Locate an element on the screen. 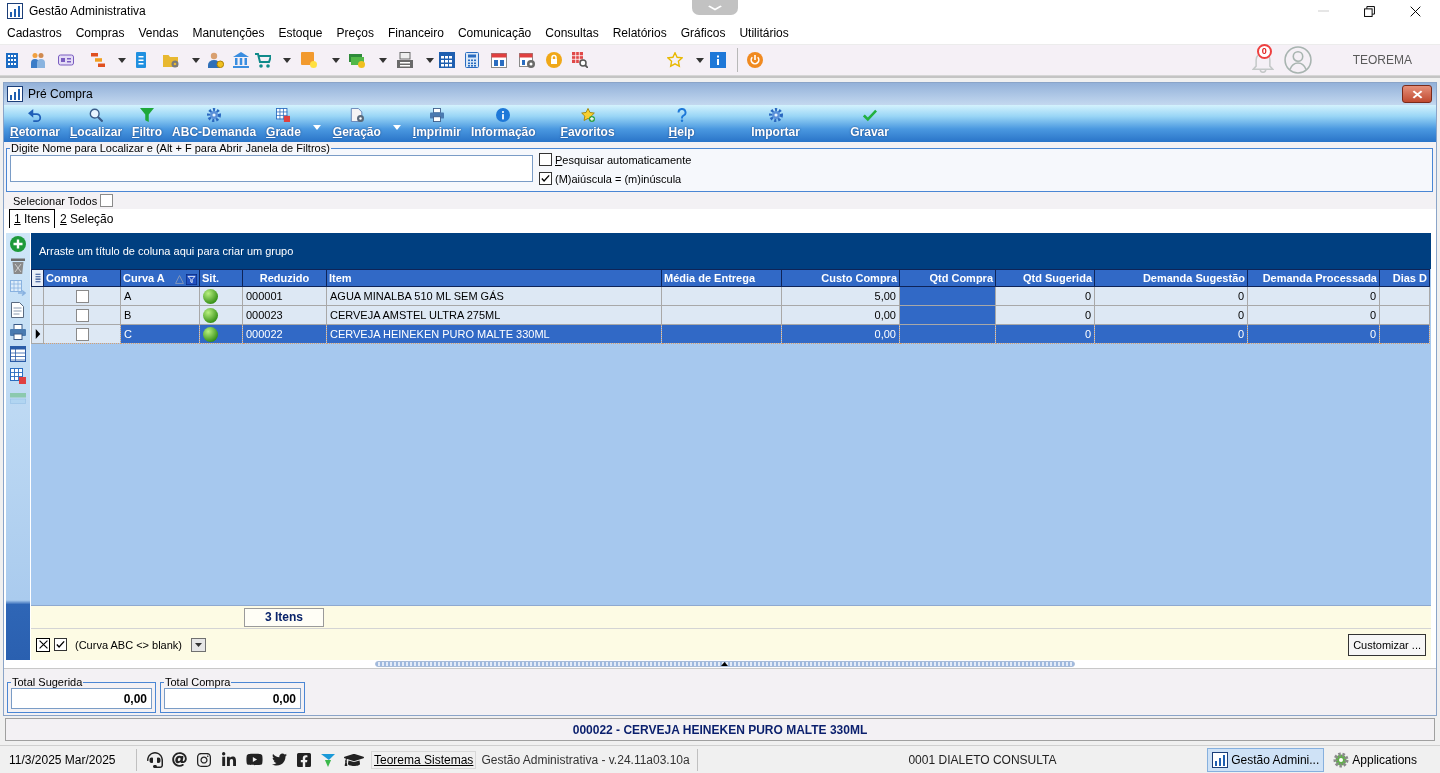 This screenshot has width=1440, height=773. menu-item: Financeiro is located at coordinates (415, 33).